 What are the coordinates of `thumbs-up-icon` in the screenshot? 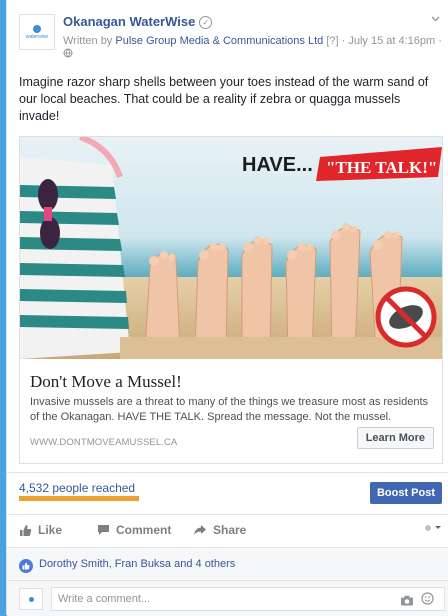 It's located at (26, 530).